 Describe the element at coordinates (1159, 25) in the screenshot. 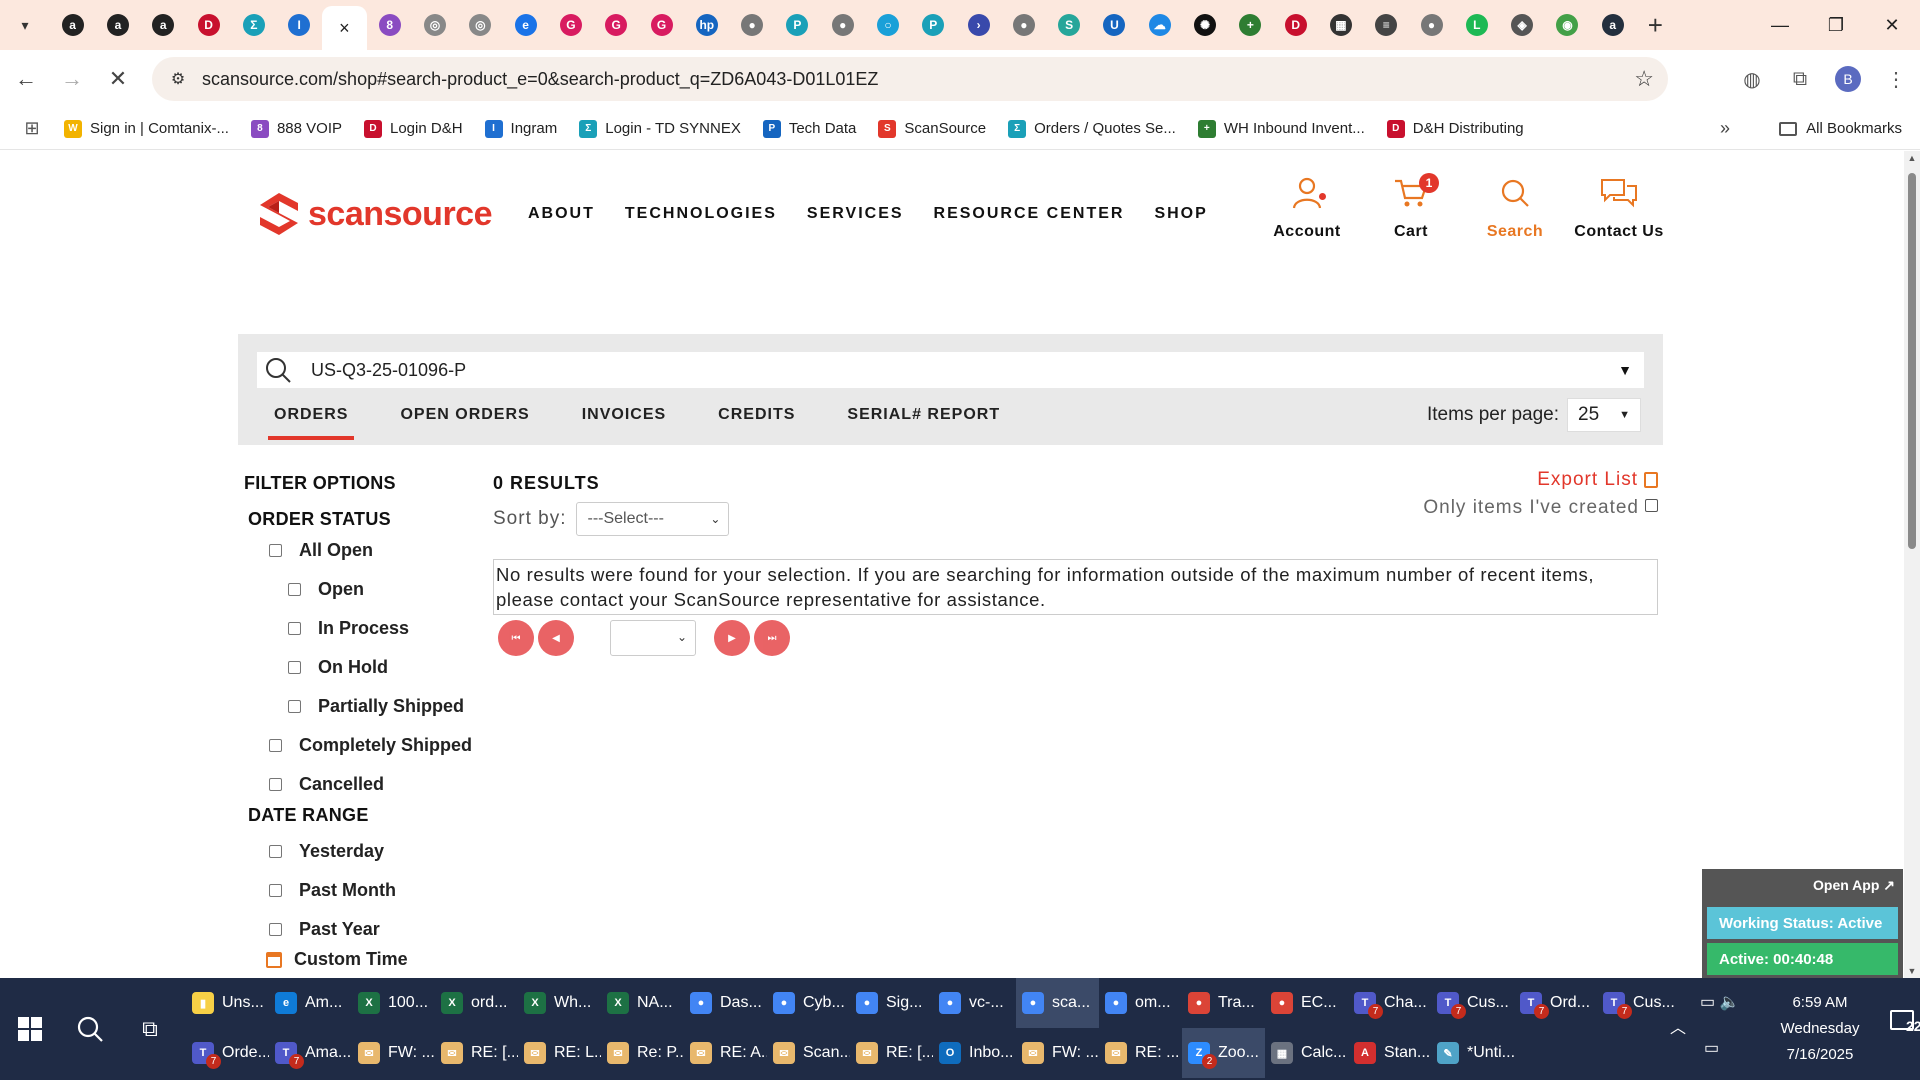

I see `browser-tab: ☁` at that location.